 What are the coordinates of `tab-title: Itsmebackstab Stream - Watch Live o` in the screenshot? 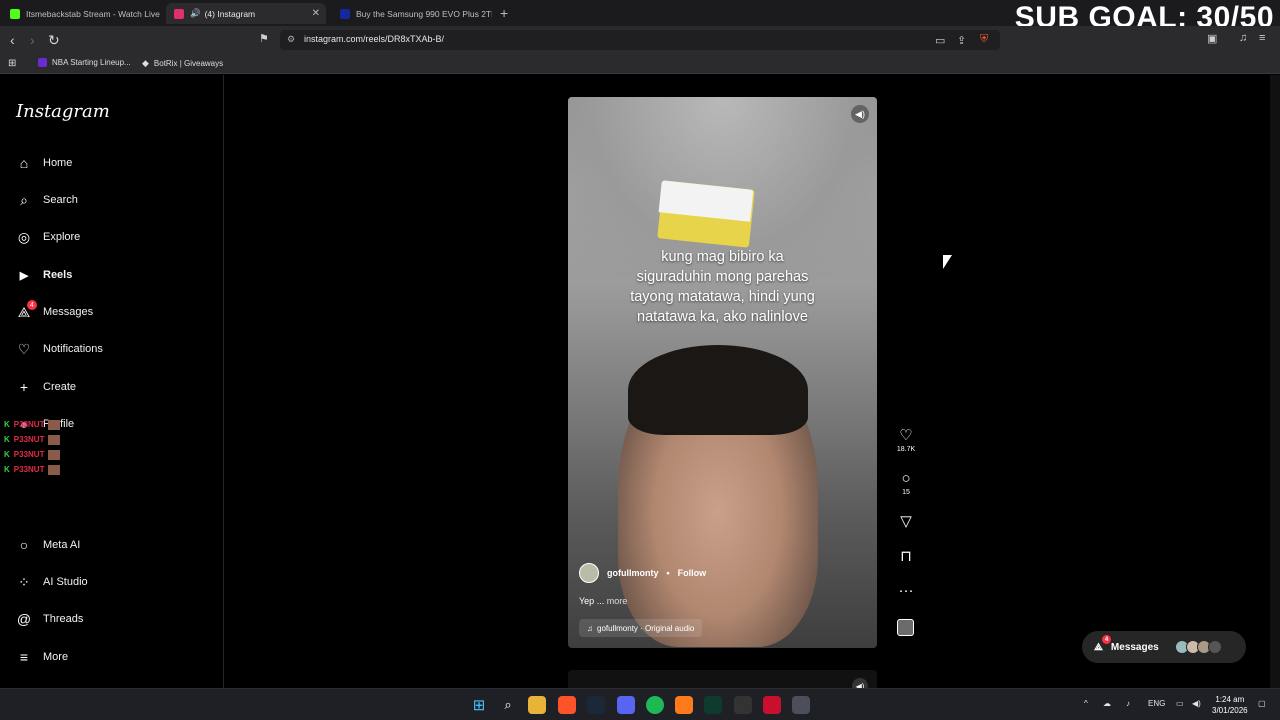 It's located at (93, 13).